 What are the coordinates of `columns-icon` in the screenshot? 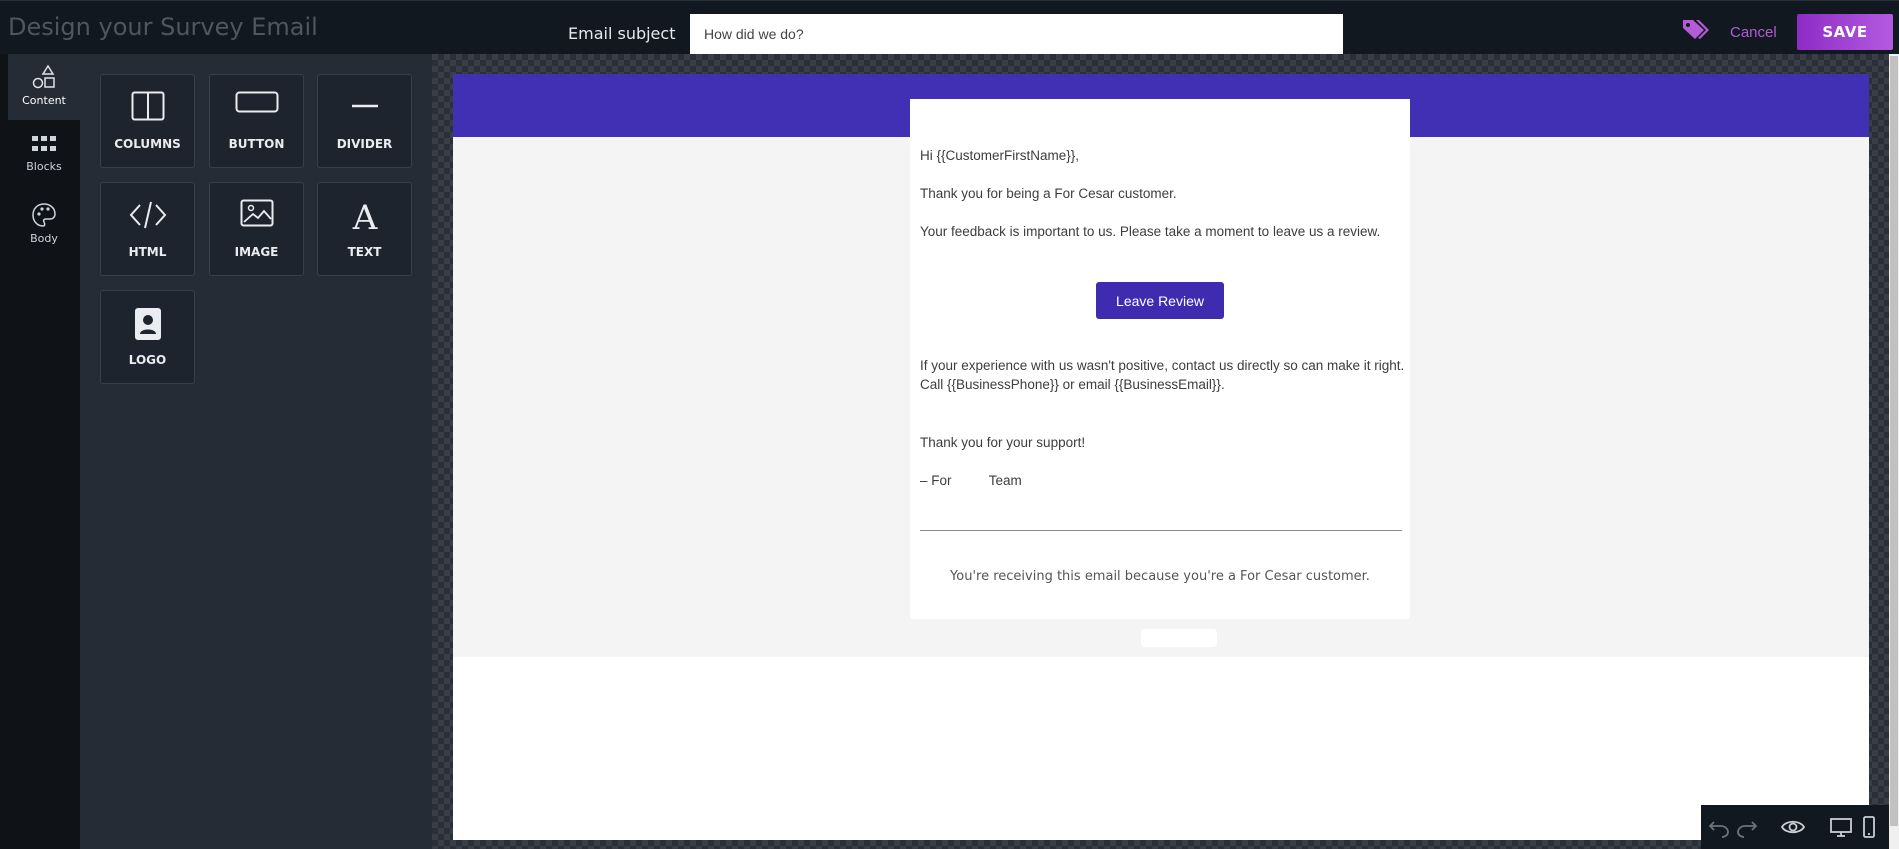 It's located at (147, 106).